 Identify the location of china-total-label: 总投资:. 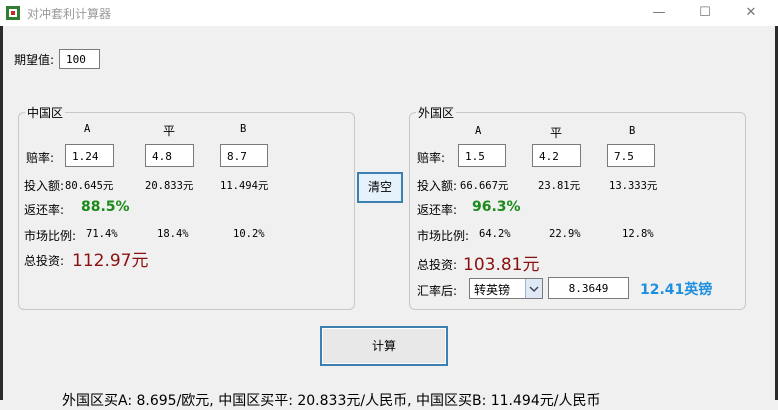
(44, 261).